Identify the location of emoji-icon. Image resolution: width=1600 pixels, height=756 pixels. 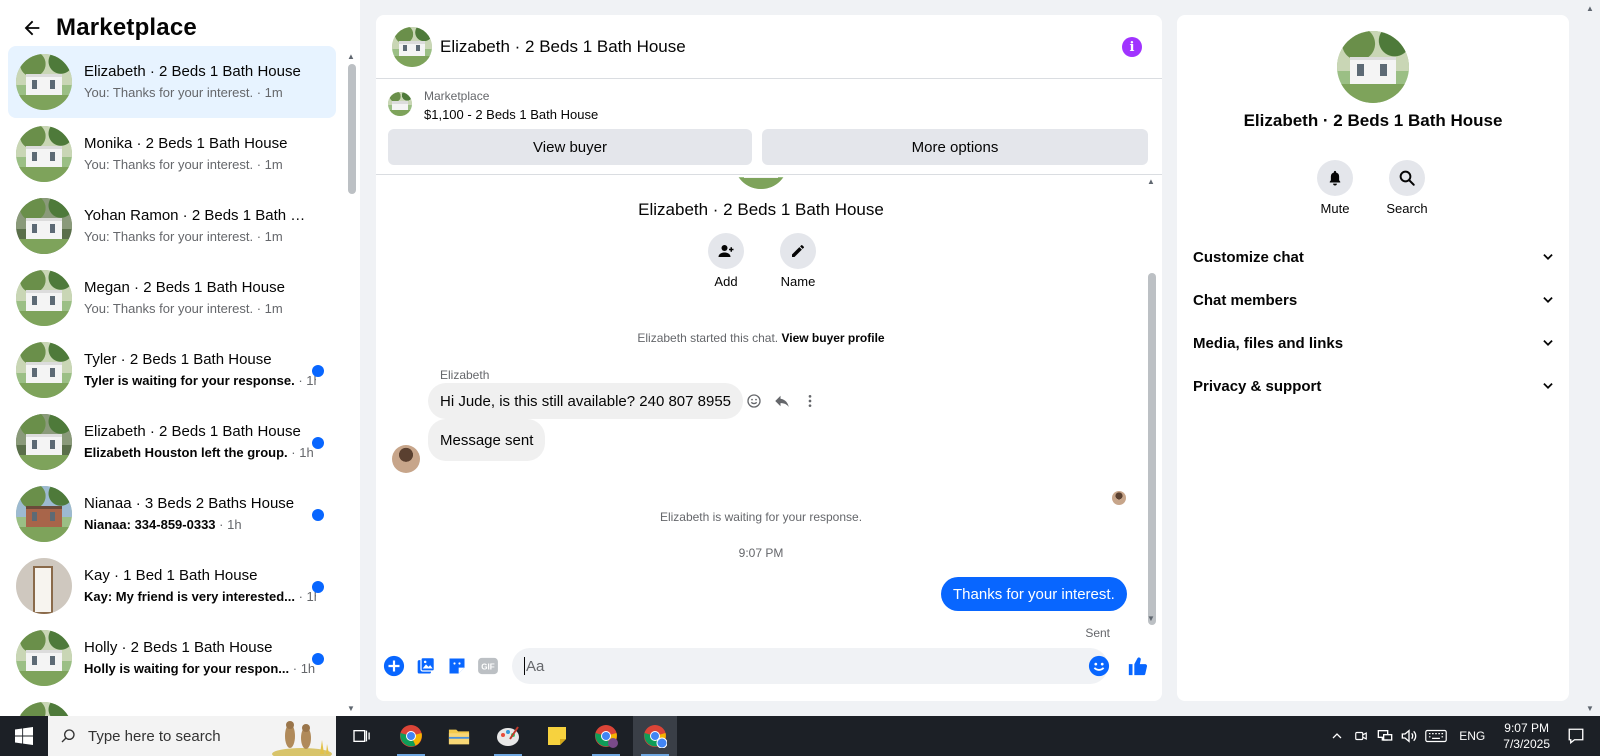
(1099, 666).